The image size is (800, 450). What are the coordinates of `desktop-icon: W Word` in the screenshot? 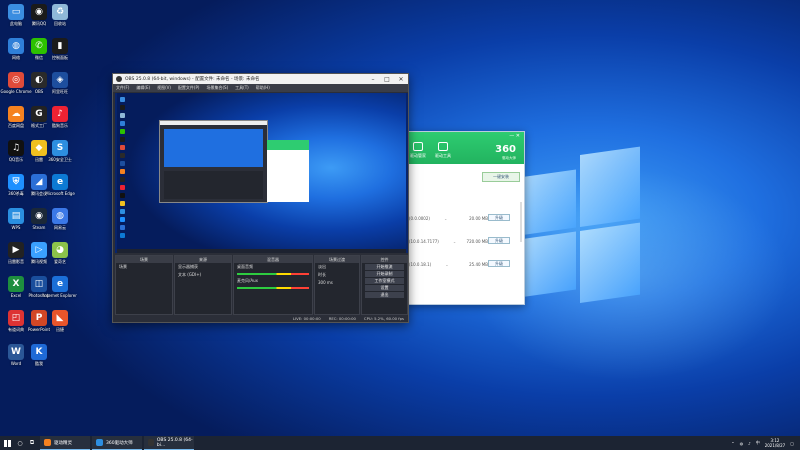 It's located at (16, 359).